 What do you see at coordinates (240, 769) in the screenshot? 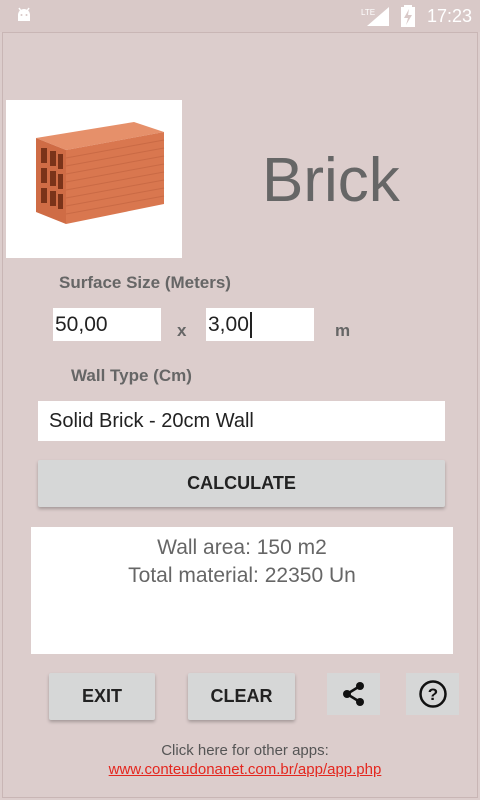
I see `footer-link: www.conteudonanet.com.br/app/app.php` at bounding box center [240, 769].